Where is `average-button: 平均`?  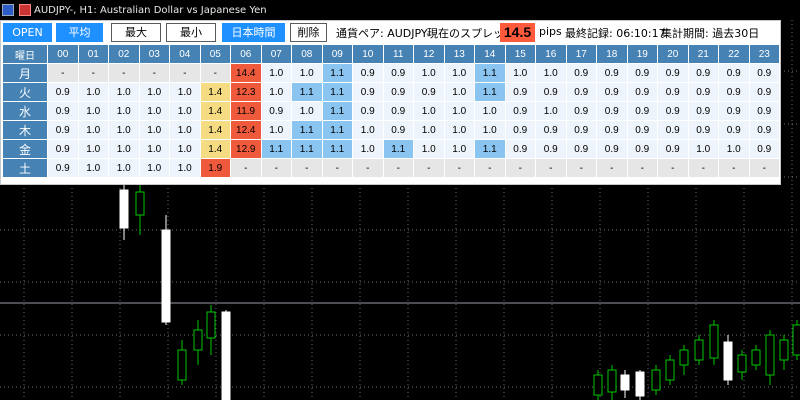 average-button: 平均 is located at coordinates (79, 32).